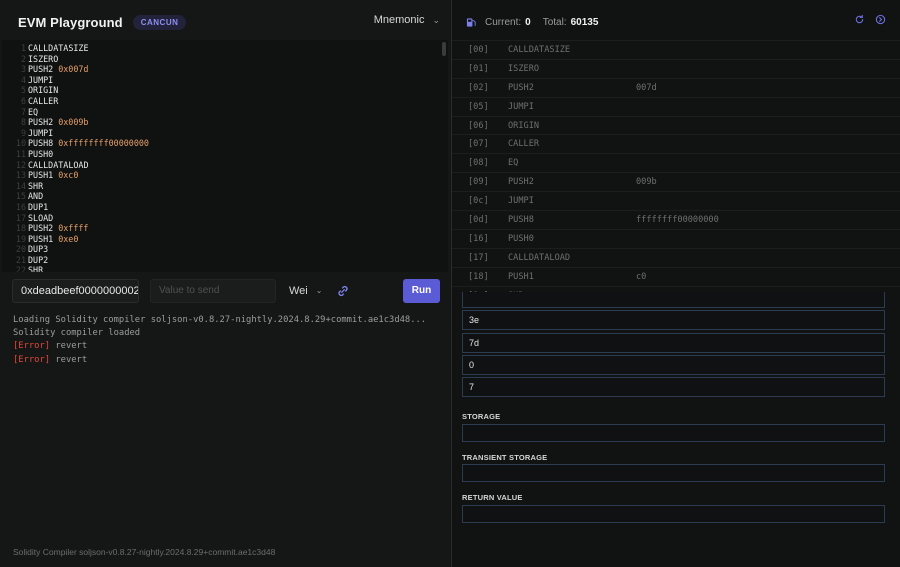  Describe the element at coordinates (673, 387) in the screenshot. I see `stack-item: 7` at that location.